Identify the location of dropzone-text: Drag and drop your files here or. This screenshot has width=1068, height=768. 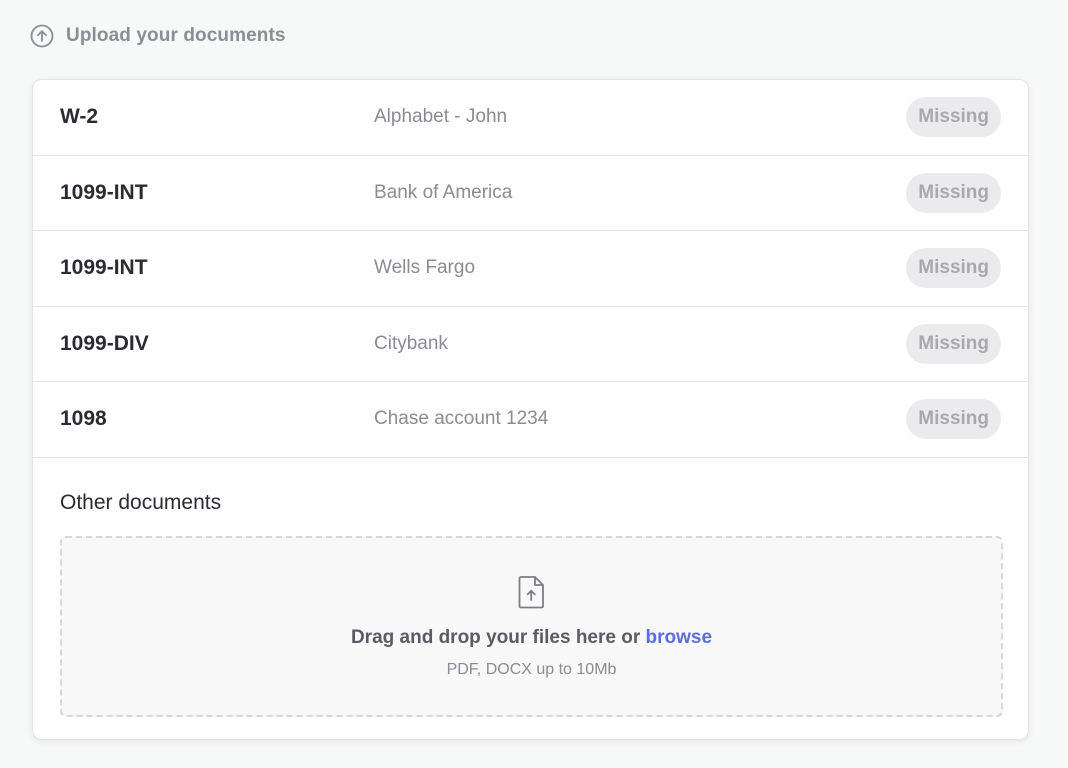
(498, 637).